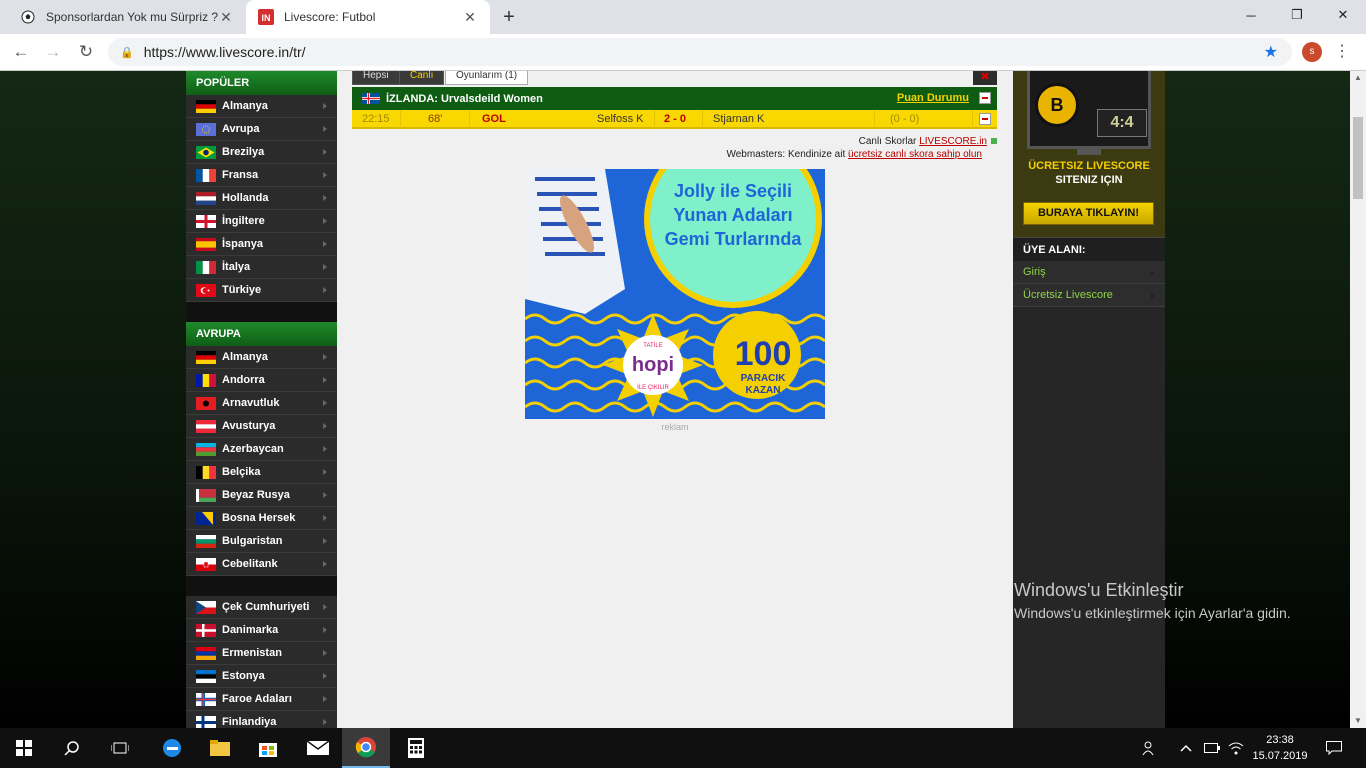  What do you see at coordinates (933, 98) in the screenshot?
I see `standings-link: Puan Durumu` at bounding box center [933, 98].